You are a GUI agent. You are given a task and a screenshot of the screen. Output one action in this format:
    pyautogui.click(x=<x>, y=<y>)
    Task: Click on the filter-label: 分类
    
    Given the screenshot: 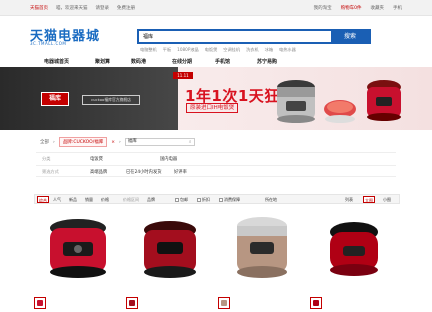 What is the action you would take?
    pyautogui.click(x=46, y=158)
    